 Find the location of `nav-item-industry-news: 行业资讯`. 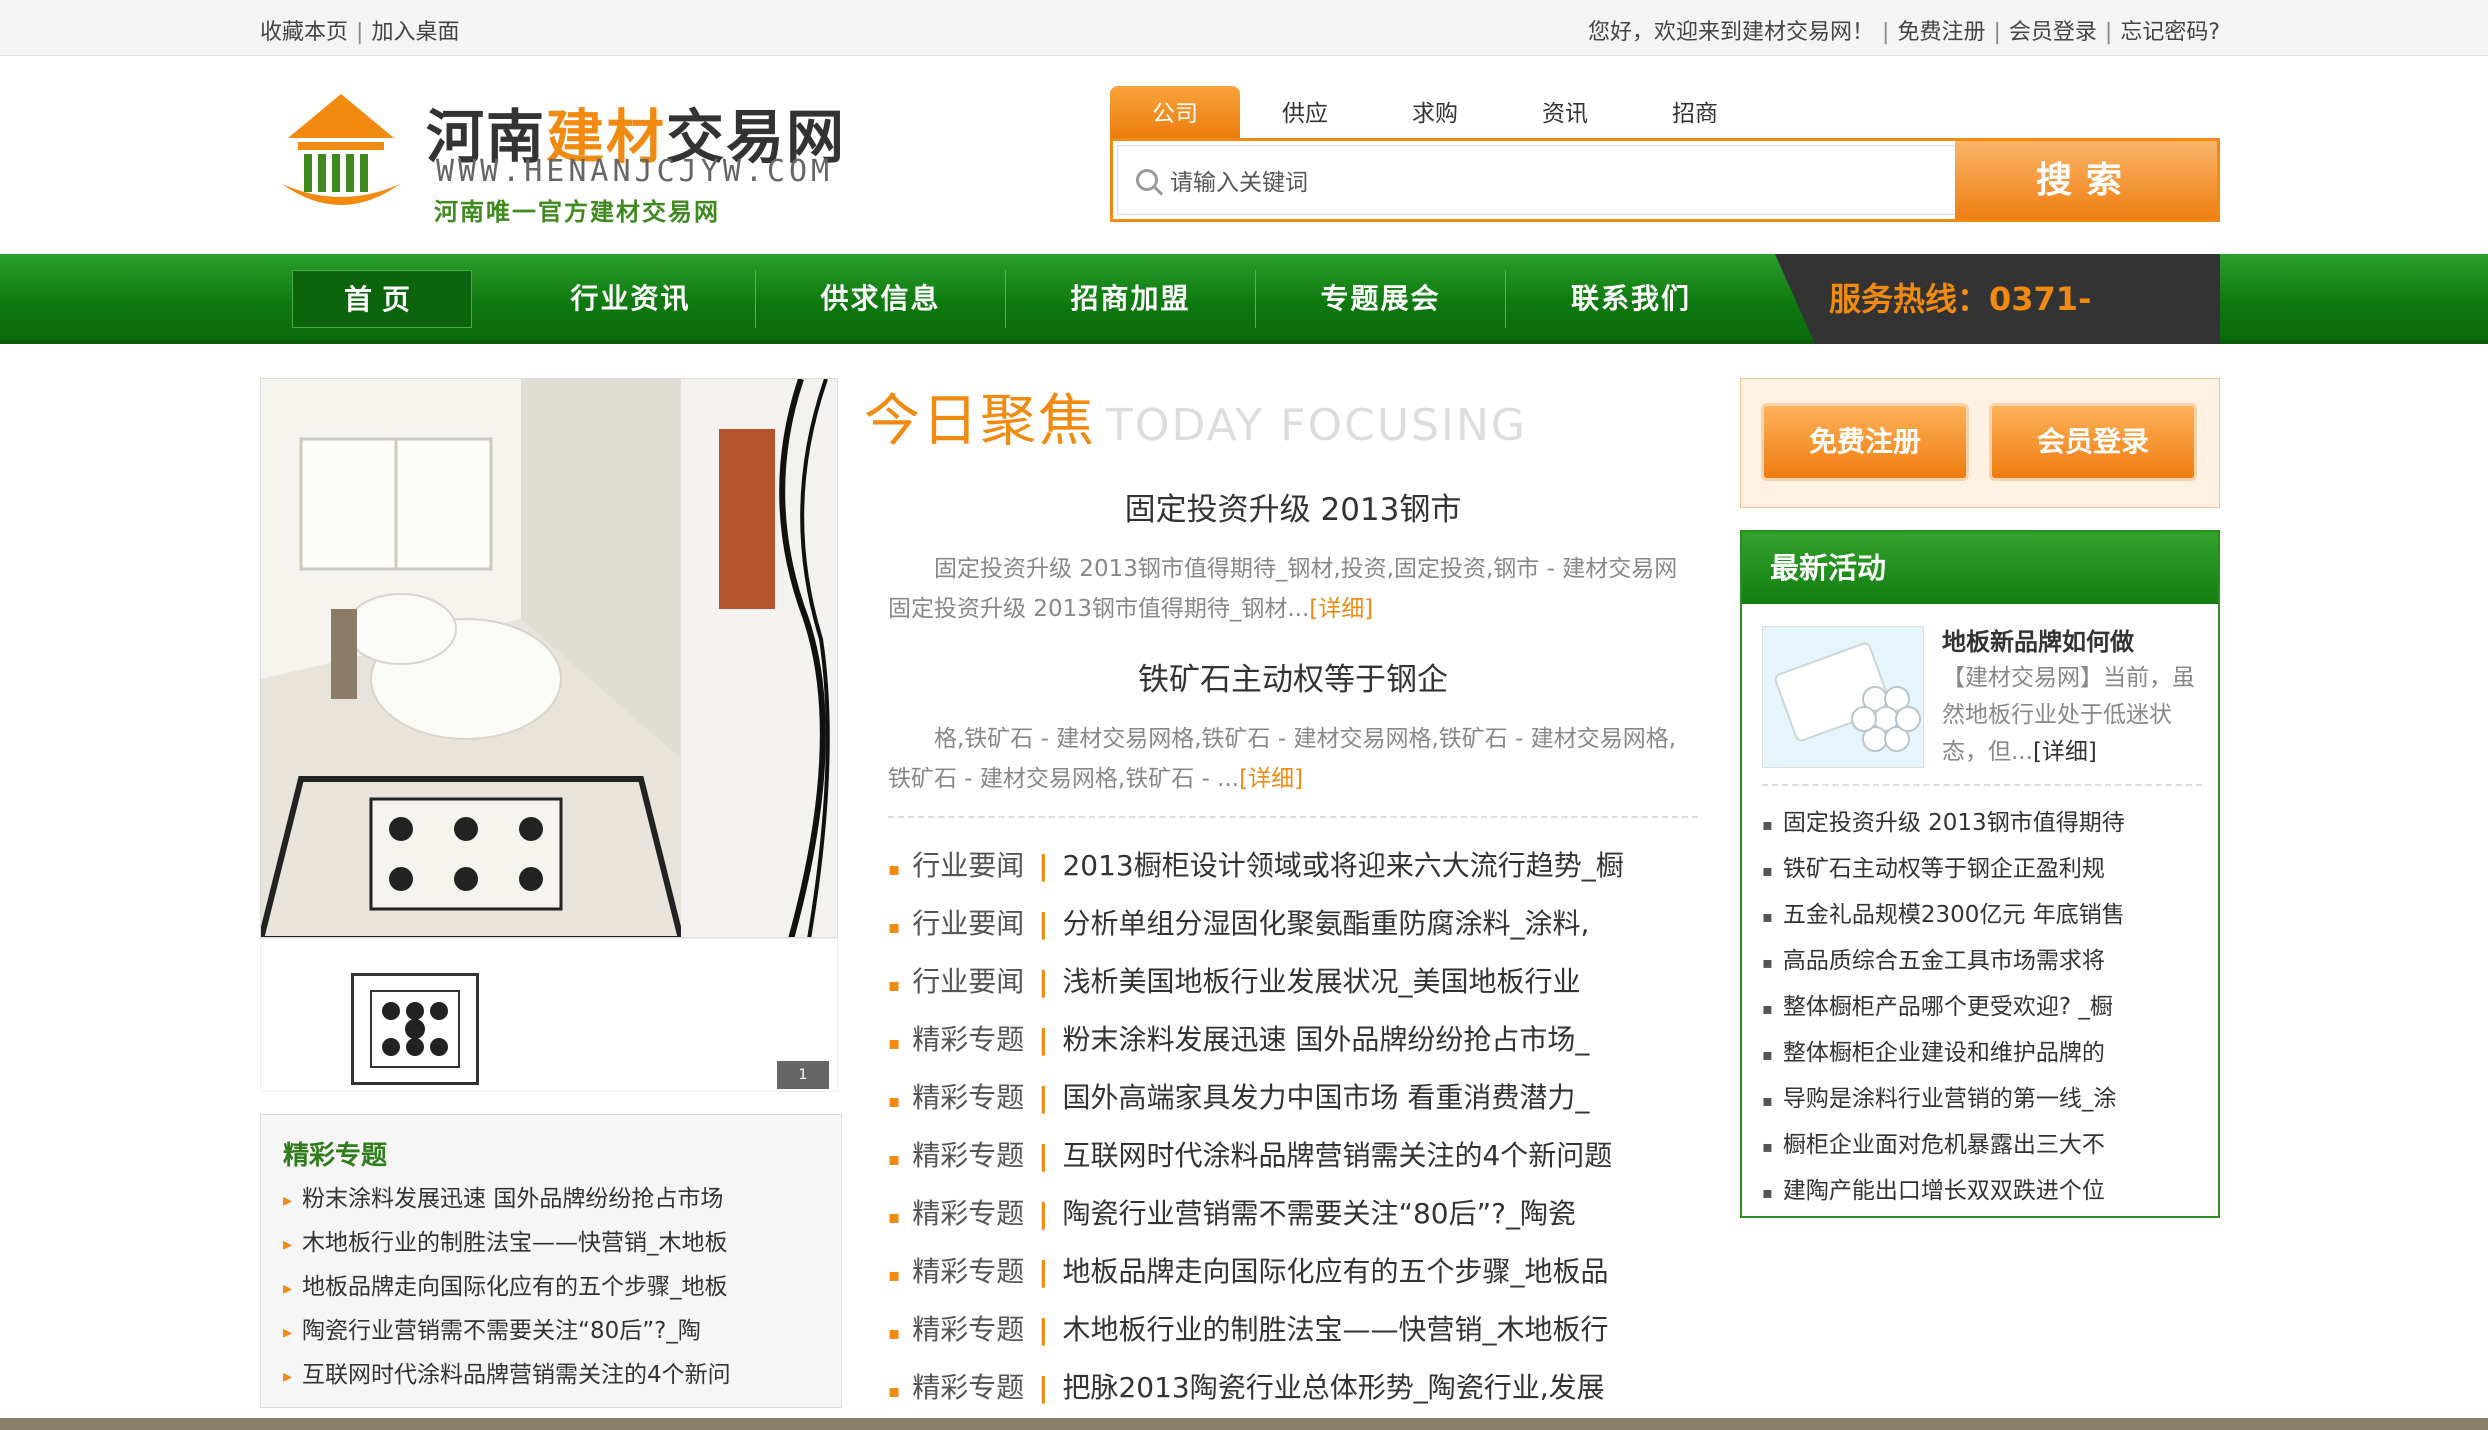

nav-item-industry-news: 行业资讯 is located at coordinates (631, 299).